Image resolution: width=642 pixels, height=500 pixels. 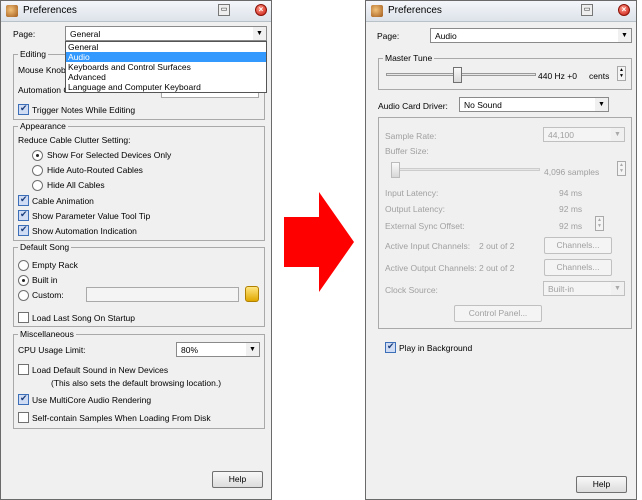 What do you see at coordinates (109, 155) in the screenshot?
I see `show-selected-label: Show For Selected Devices Only` at bounding box center [109, 155].